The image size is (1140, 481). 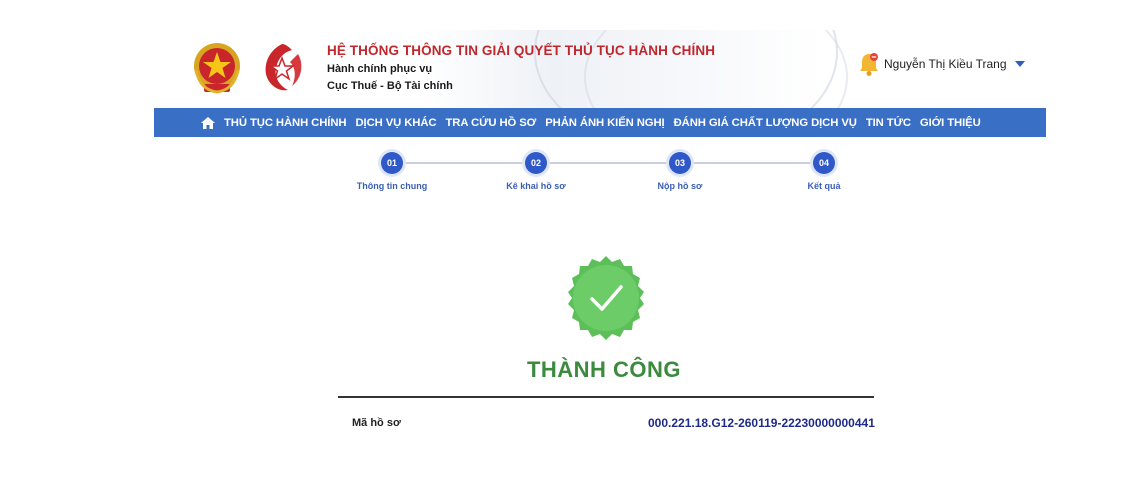 What do you see at coordinates (869, 64) in the screenshot?
I see `bell-icon` at bounding box center [869, 64].